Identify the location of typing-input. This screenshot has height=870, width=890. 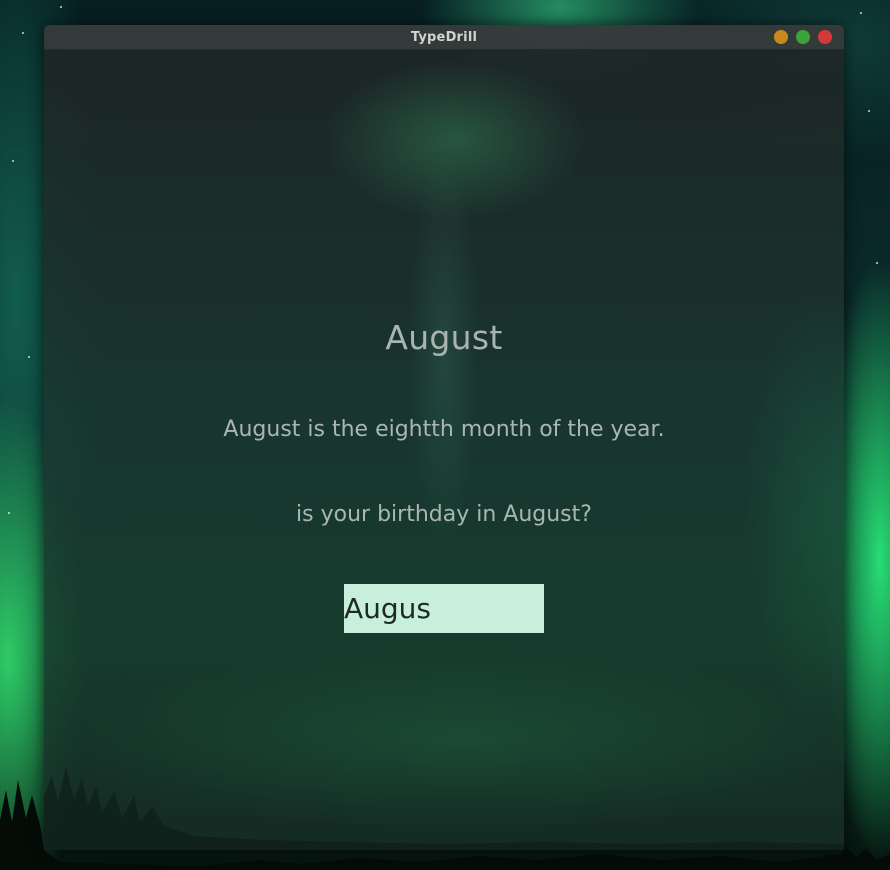
(444, 608).